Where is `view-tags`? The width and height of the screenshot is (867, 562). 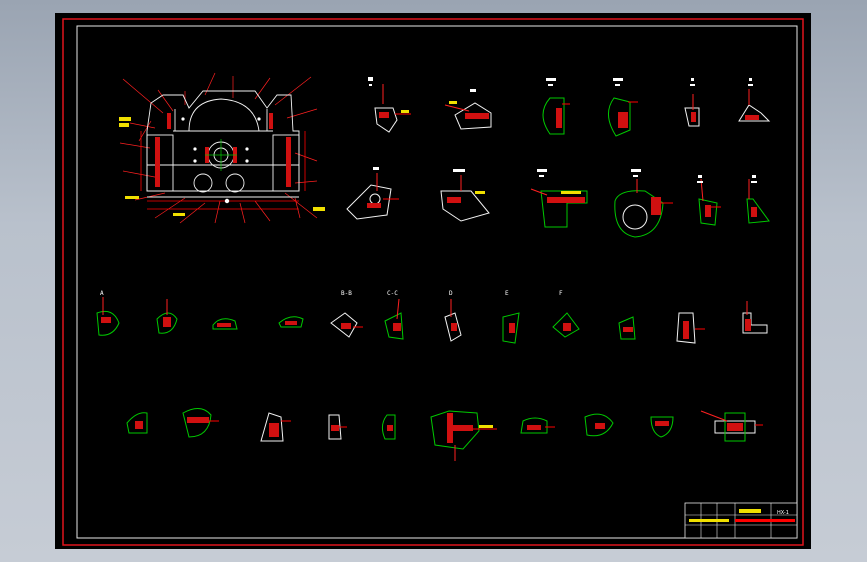 view-tags is located at coordinates (562, 130).